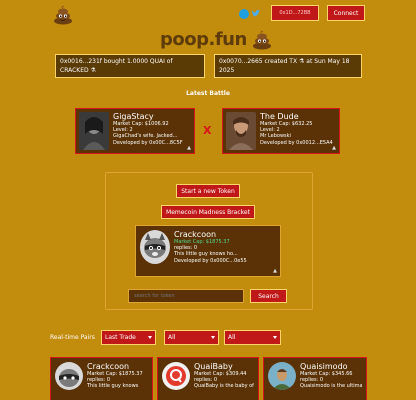 The image size is (416, 400). I want to click on token-avatar-quaisimodo, so click(282, 376).